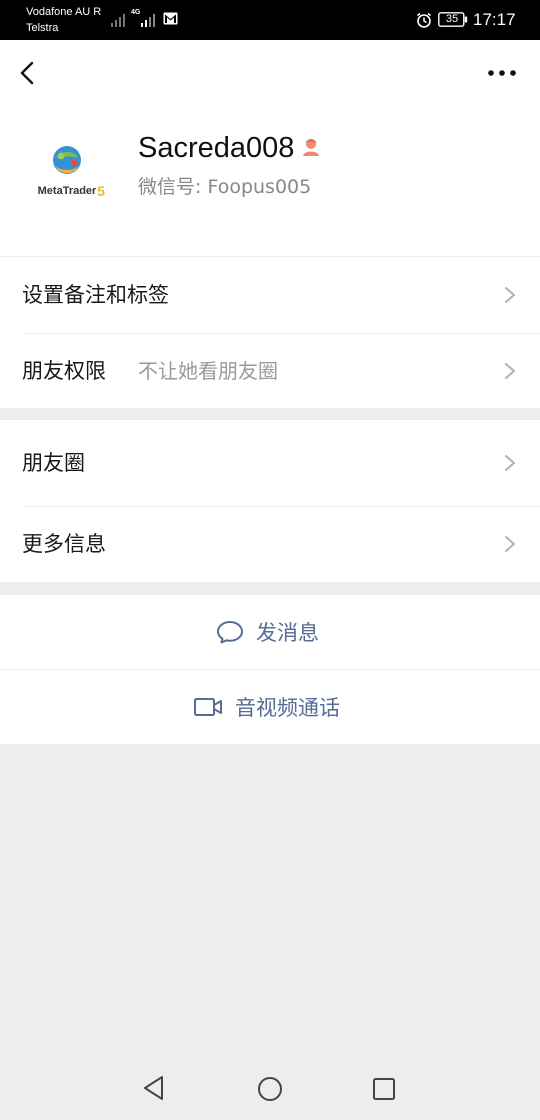 The height and width of the screenshot is (1120, 540). I want to click on battery-level: 35, so click(452, 19).